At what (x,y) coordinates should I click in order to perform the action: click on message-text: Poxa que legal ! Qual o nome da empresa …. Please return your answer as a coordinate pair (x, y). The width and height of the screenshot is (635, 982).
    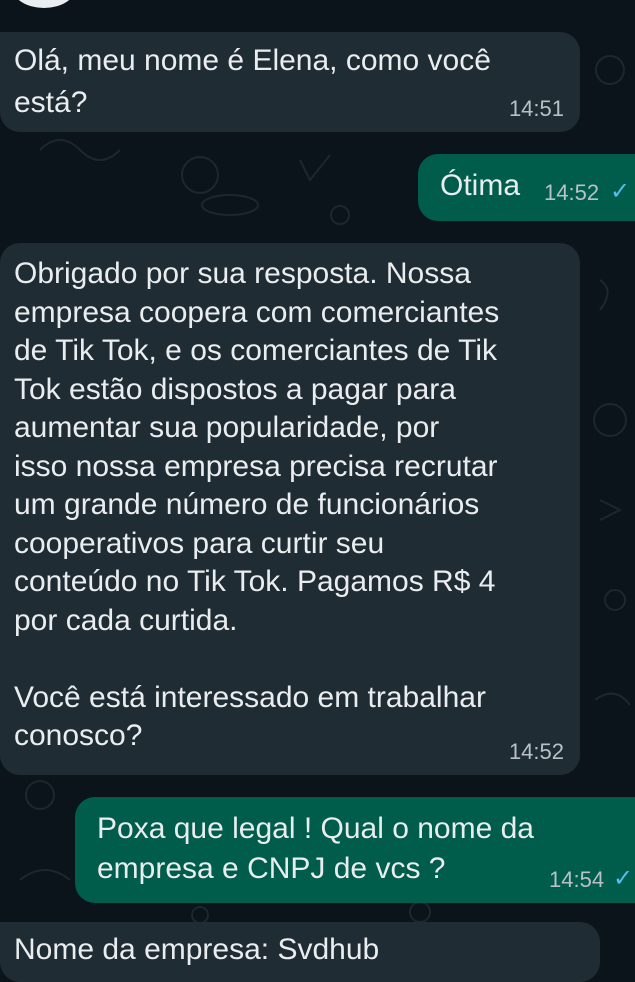
    Looking at the image, I should click on (315, 848).